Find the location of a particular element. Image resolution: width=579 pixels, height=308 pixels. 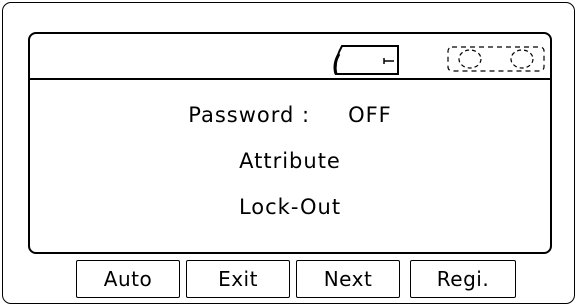

next-button: Next is located at coordinates (348, 279).